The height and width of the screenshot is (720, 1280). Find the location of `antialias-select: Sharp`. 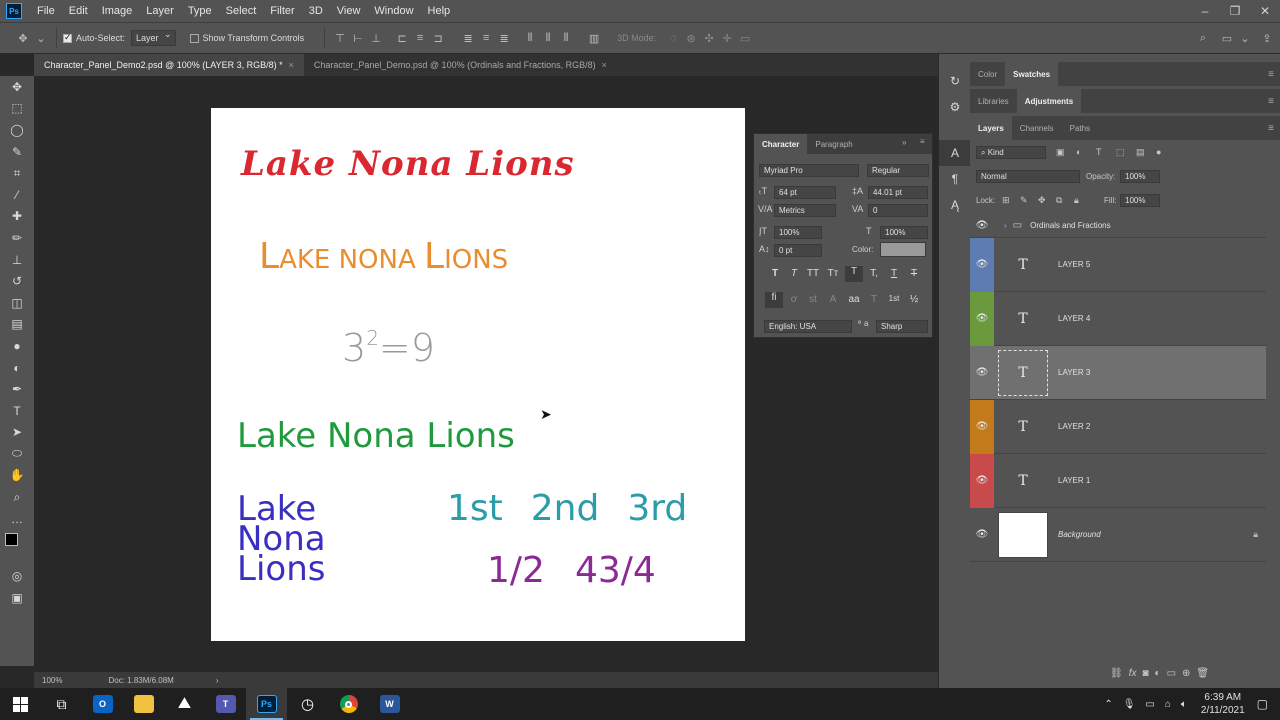

antialias-select: Sharp is located at coordinates (902, 326).